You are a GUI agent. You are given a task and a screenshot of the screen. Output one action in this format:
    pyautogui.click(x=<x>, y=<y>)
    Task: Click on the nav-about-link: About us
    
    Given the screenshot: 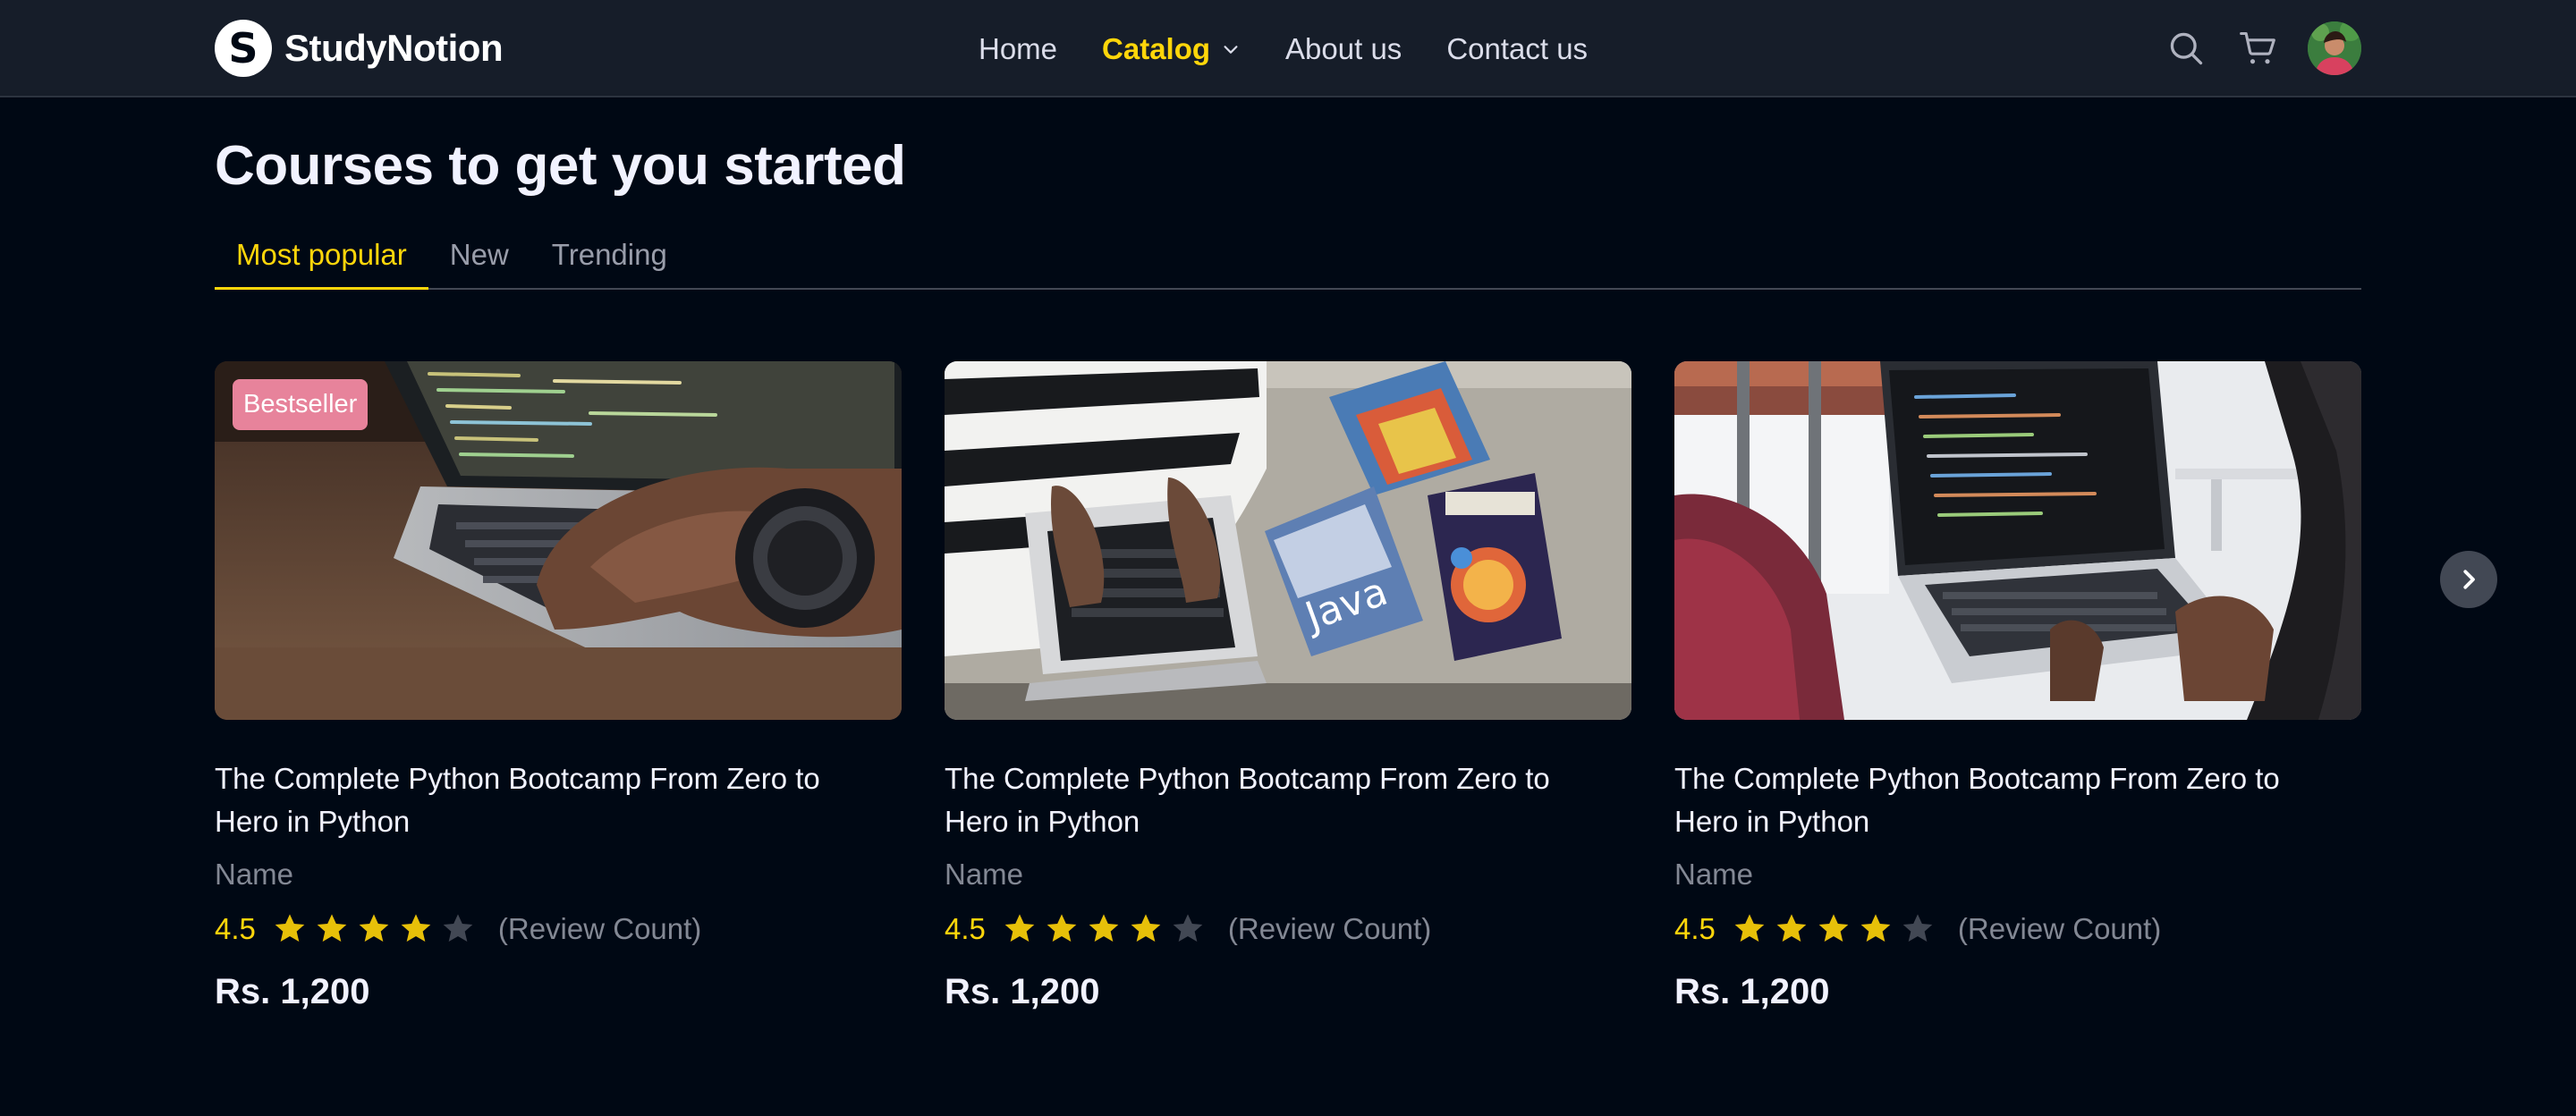 What is the action you would take?
    pyautogui.click(x=1343, y=49)
    